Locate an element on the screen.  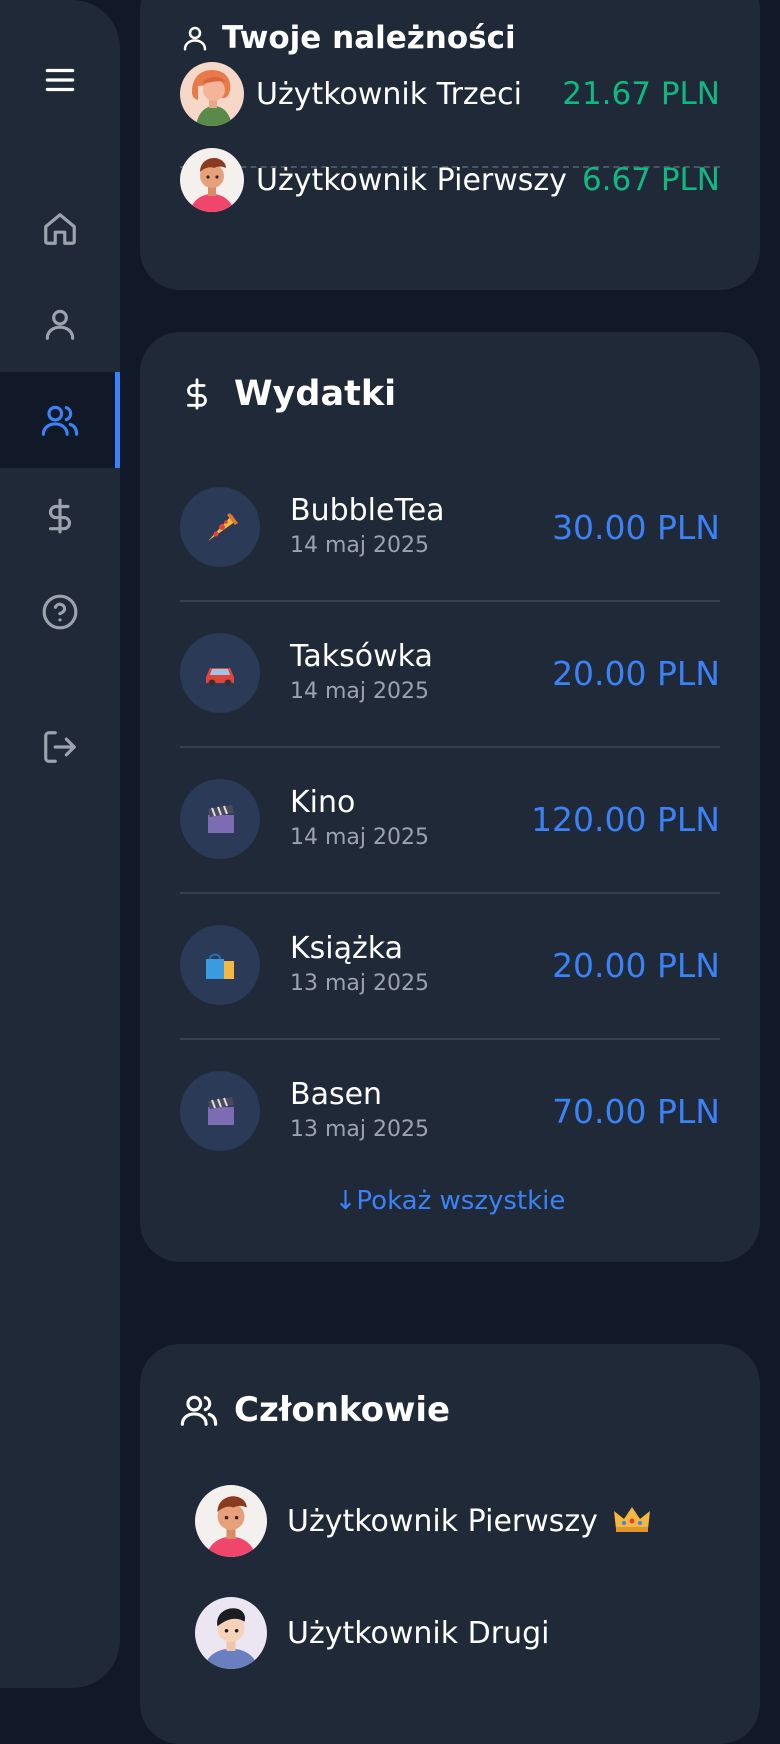
member-row: Użytkownik Drugi is located at coordinates (372, 1633).